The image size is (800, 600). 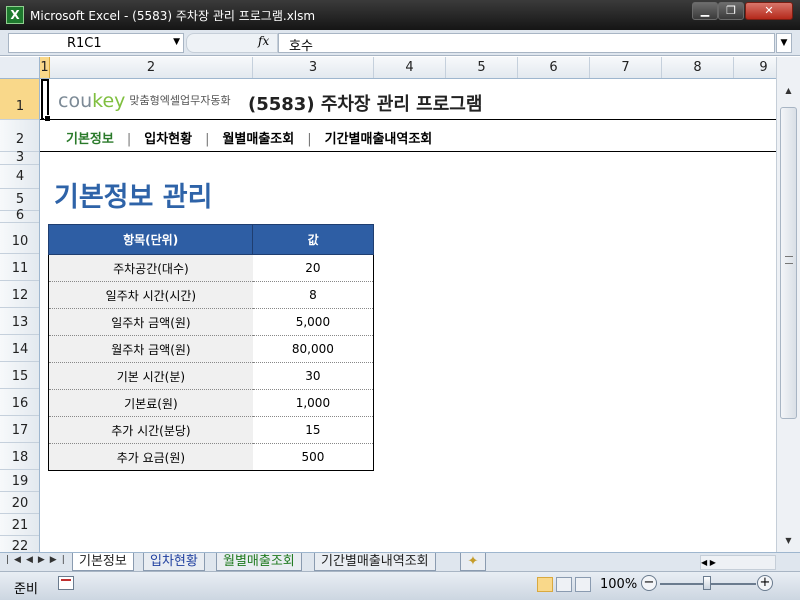 What do you see at coordinates (19, 429) in the screenshot?
I see `row-header: 17` at bounding box center [19, 429].